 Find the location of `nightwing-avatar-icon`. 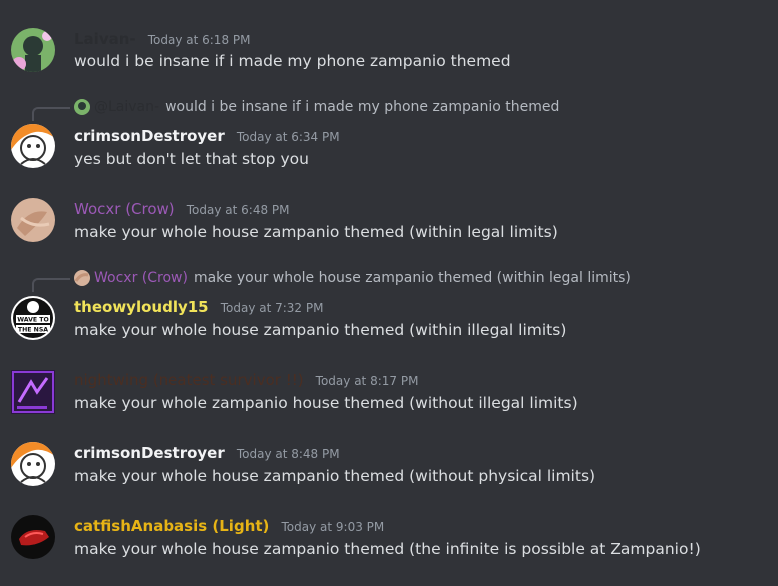

nightwing-avatar-icon is located at coordinates (33, 392).